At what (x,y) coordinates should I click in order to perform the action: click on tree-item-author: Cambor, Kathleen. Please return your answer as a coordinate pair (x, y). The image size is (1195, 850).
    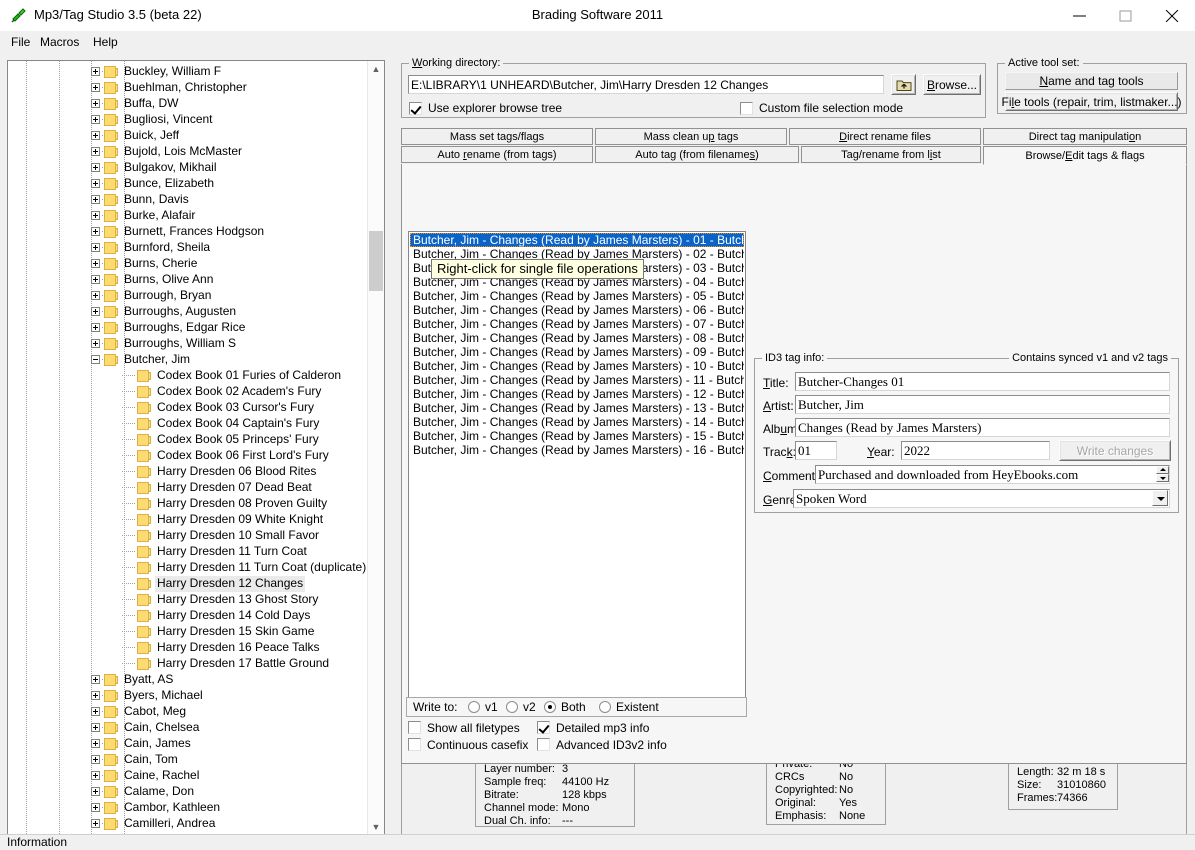
    Looking at the image, I should click on (189, 808).